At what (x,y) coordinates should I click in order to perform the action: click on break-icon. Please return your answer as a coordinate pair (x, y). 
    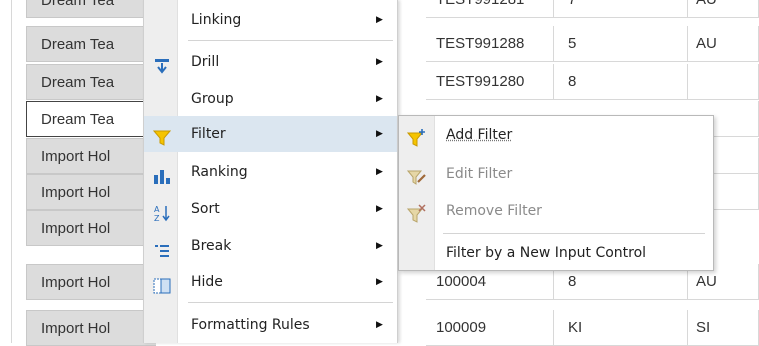
    Looking at the image, I should click on (162, 246).